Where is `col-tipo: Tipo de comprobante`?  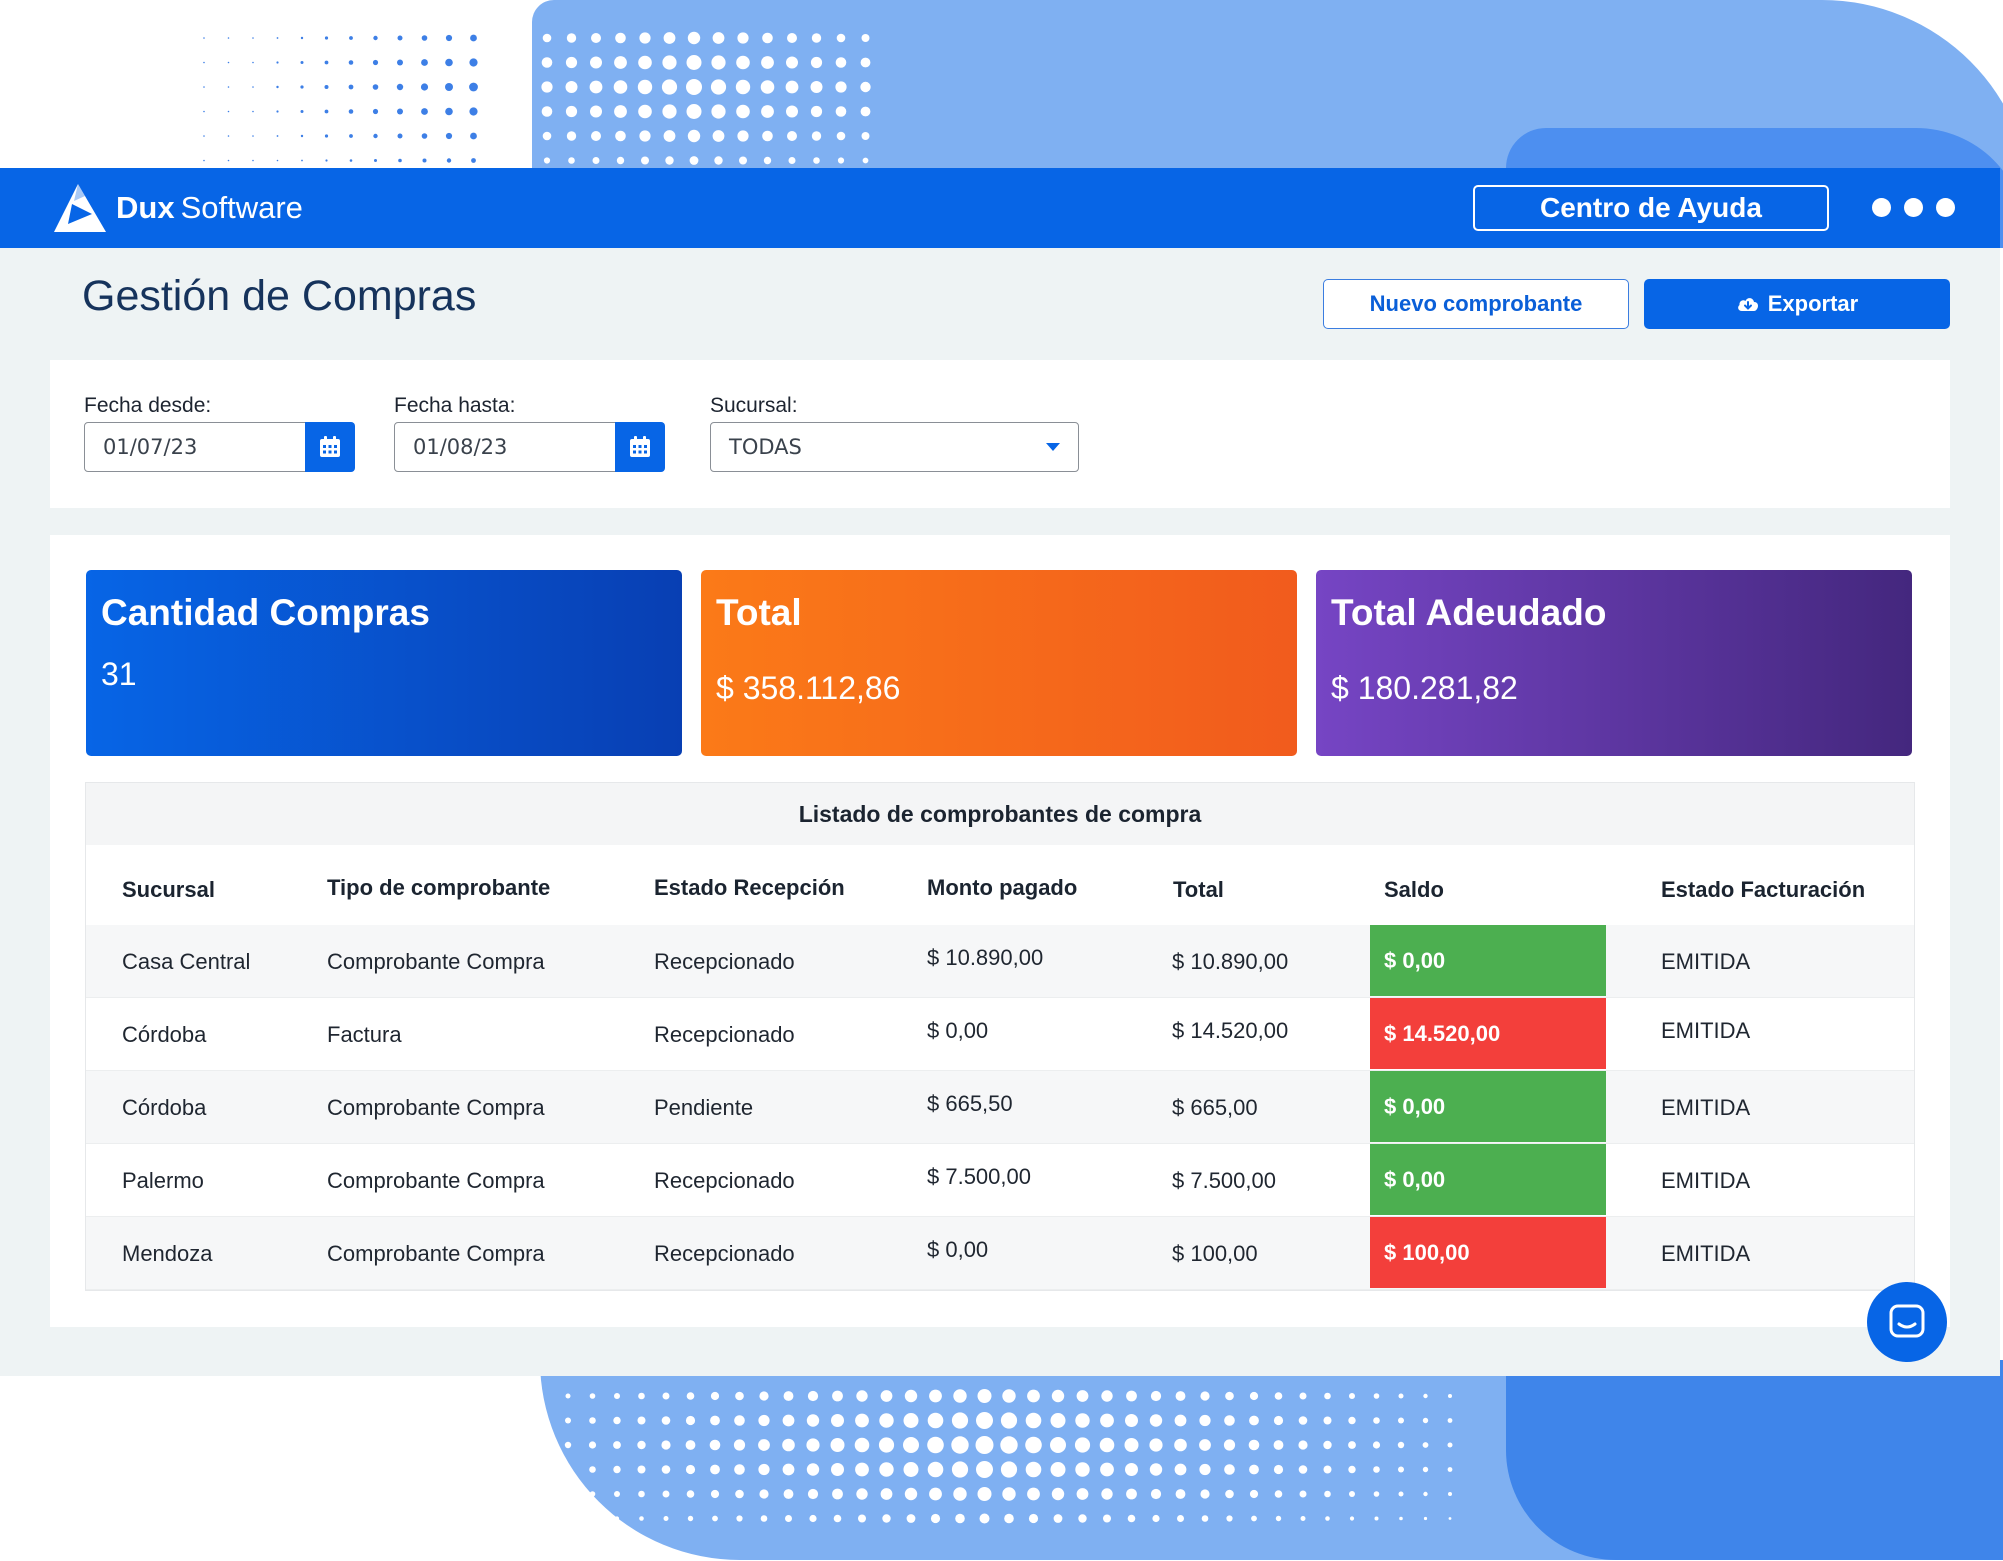 col-tipo: Tipo de comprobante is located at coordinates (438, 888).